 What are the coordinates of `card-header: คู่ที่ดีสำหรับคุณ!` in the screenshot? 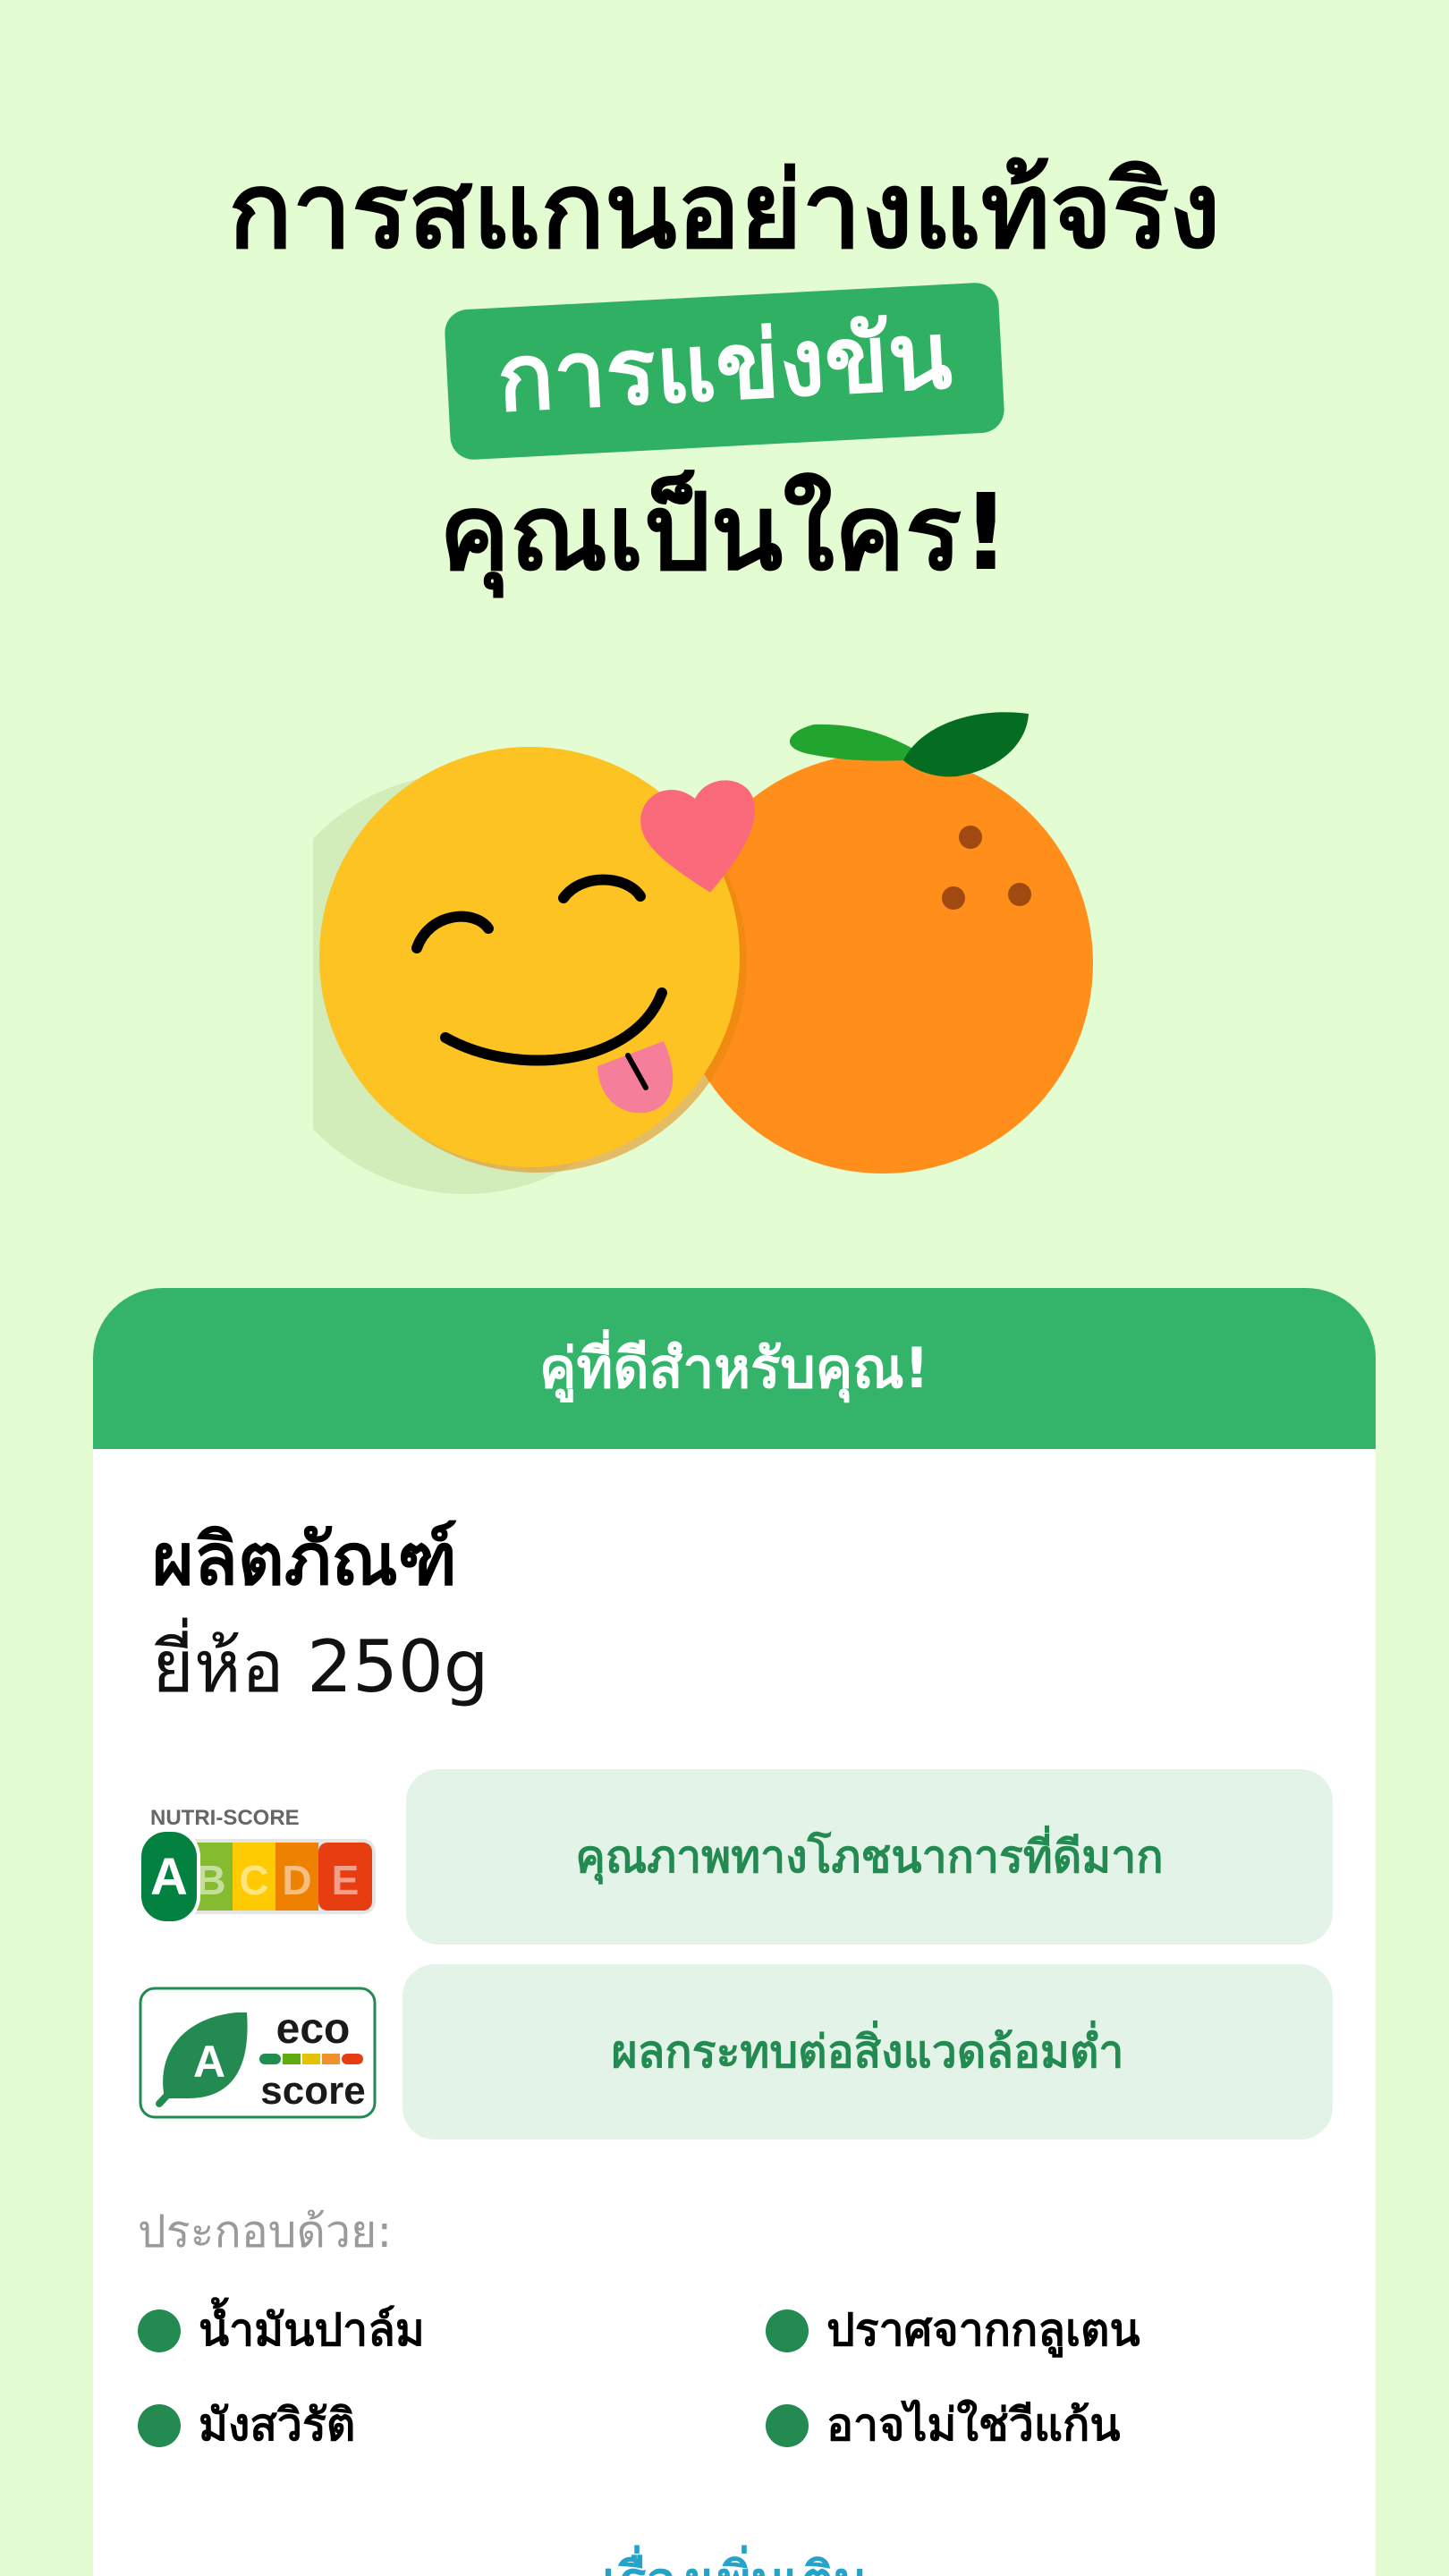 It's located at (734, 1368).